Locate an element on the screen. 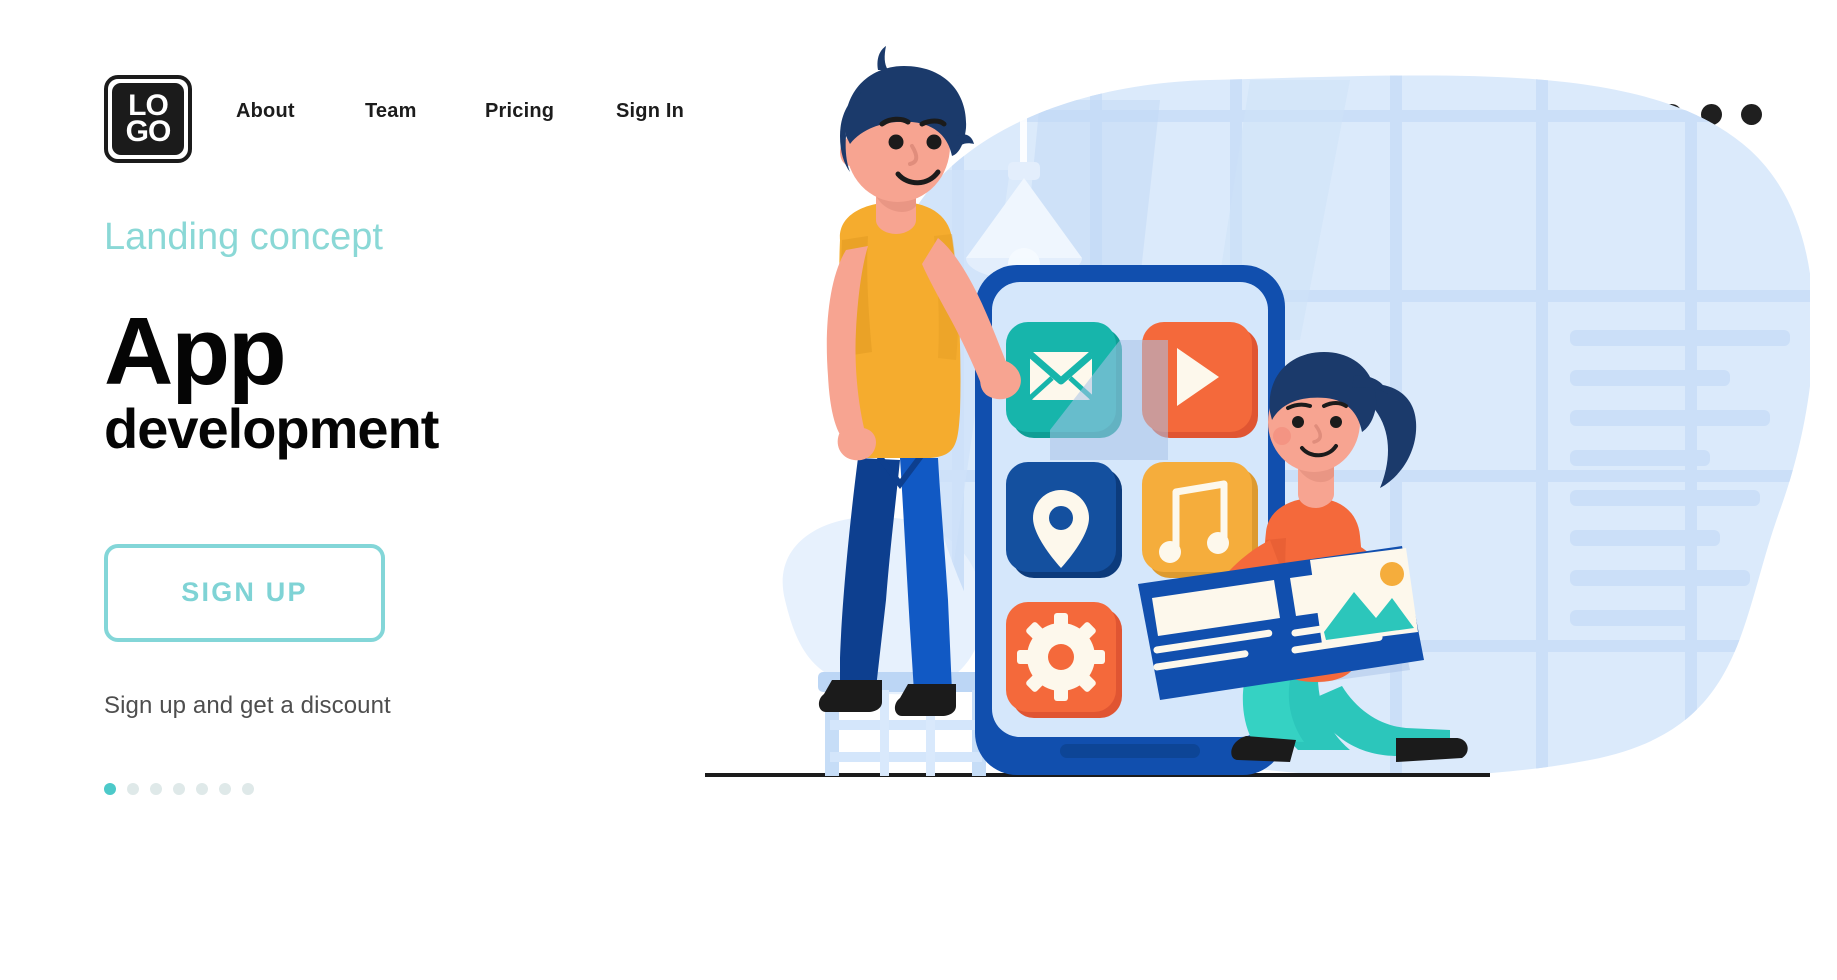 The width and height of the screenshot is (1837, 980). sign-up-button-label: SIGN UP is located at coordinates (244, 592).